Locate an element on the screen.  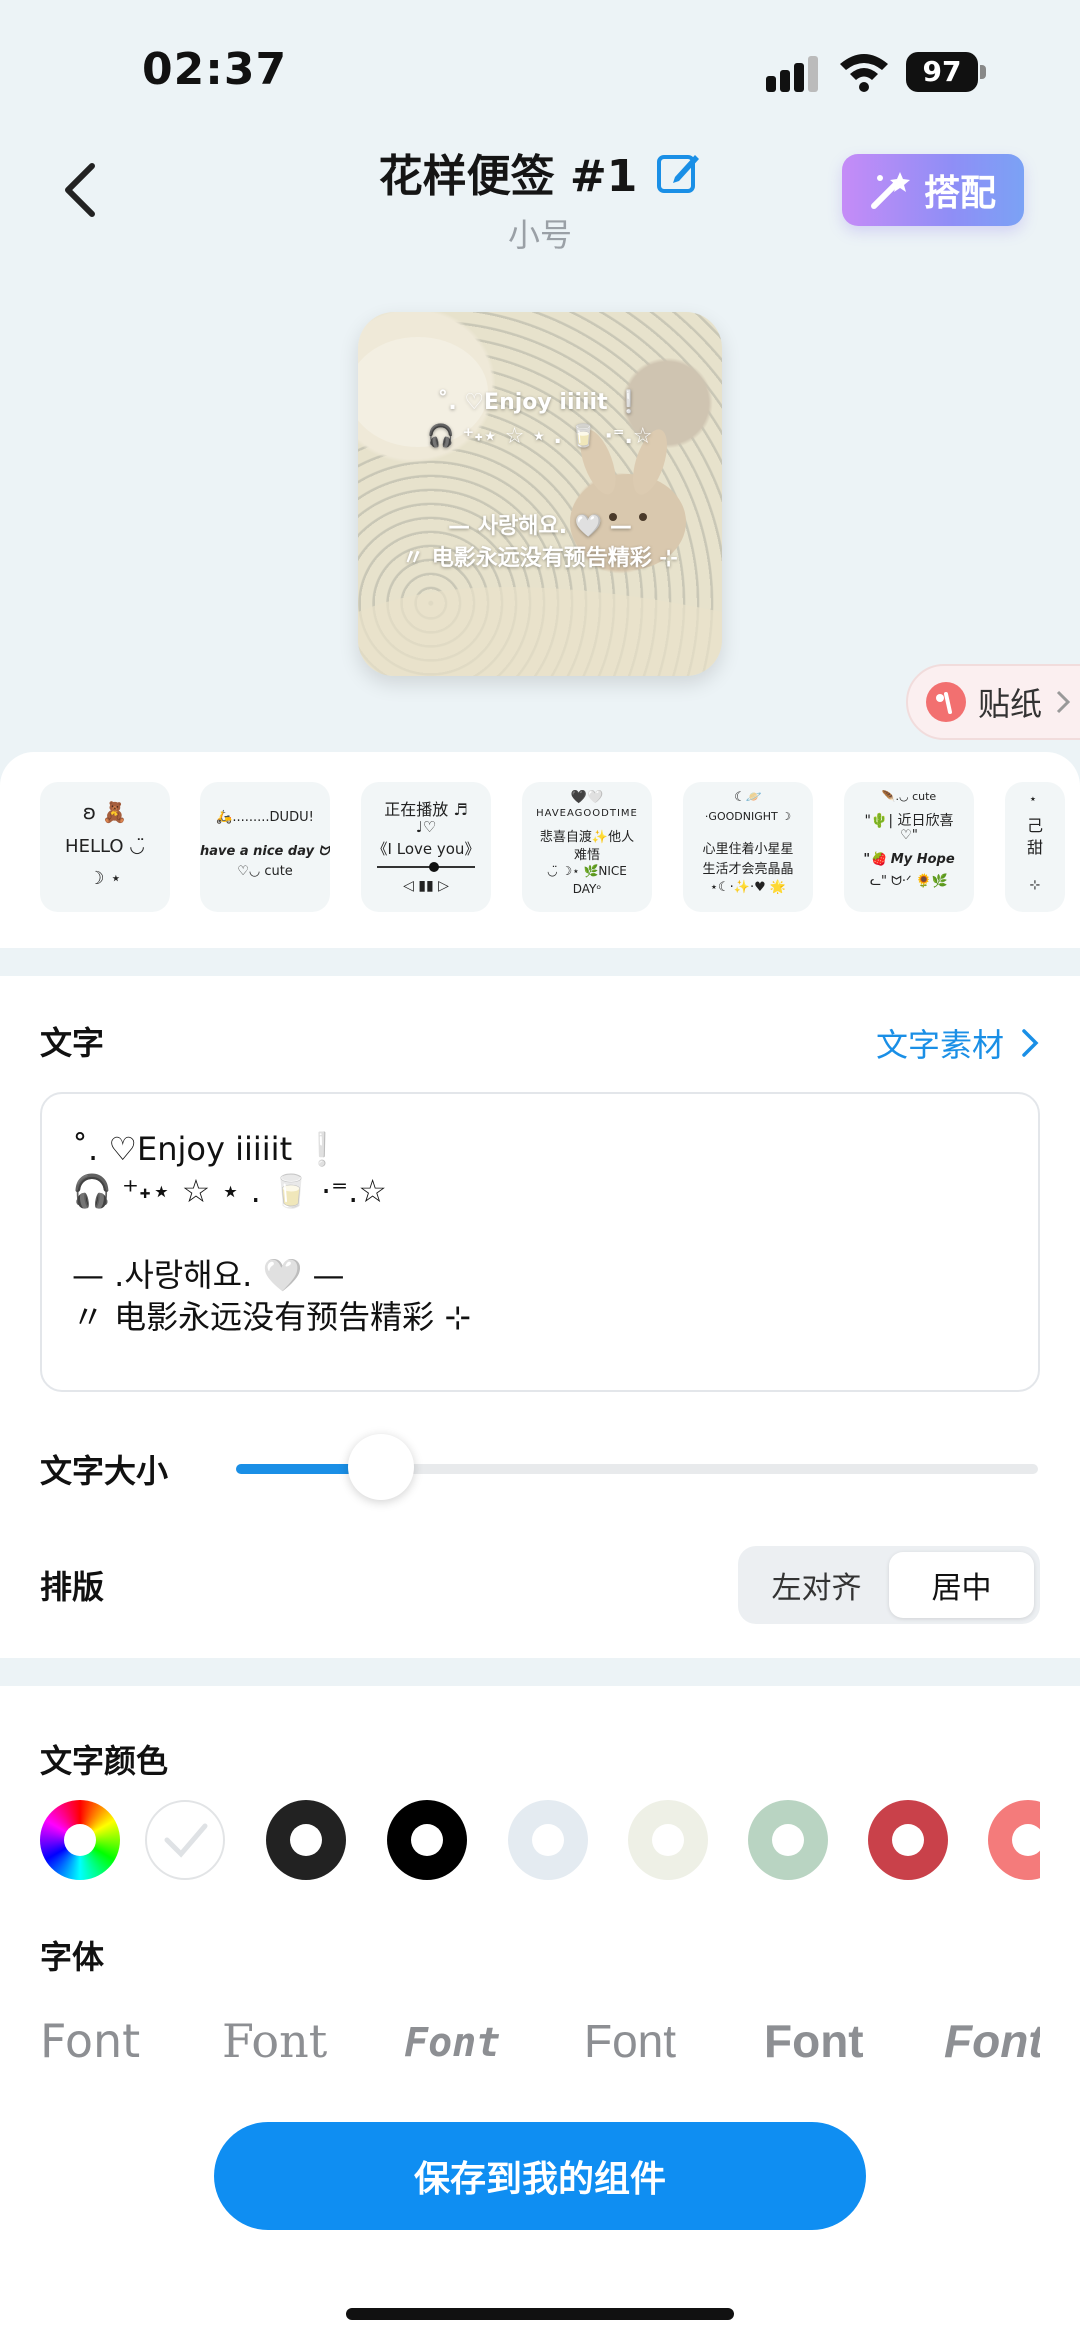
template-line: ʚ 🧸 is located at coordinates (105, 812).